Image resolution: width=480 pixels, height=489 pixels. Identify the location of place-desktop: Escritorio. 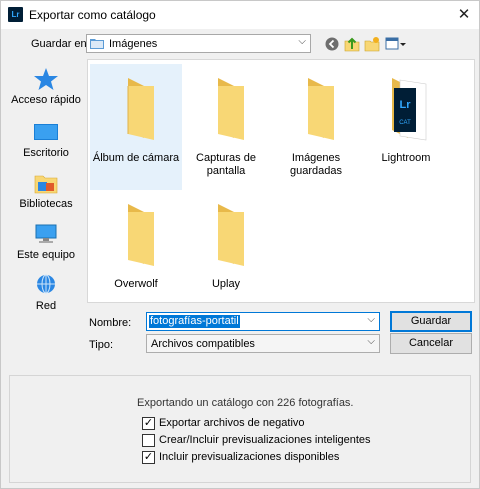
(46, 141).